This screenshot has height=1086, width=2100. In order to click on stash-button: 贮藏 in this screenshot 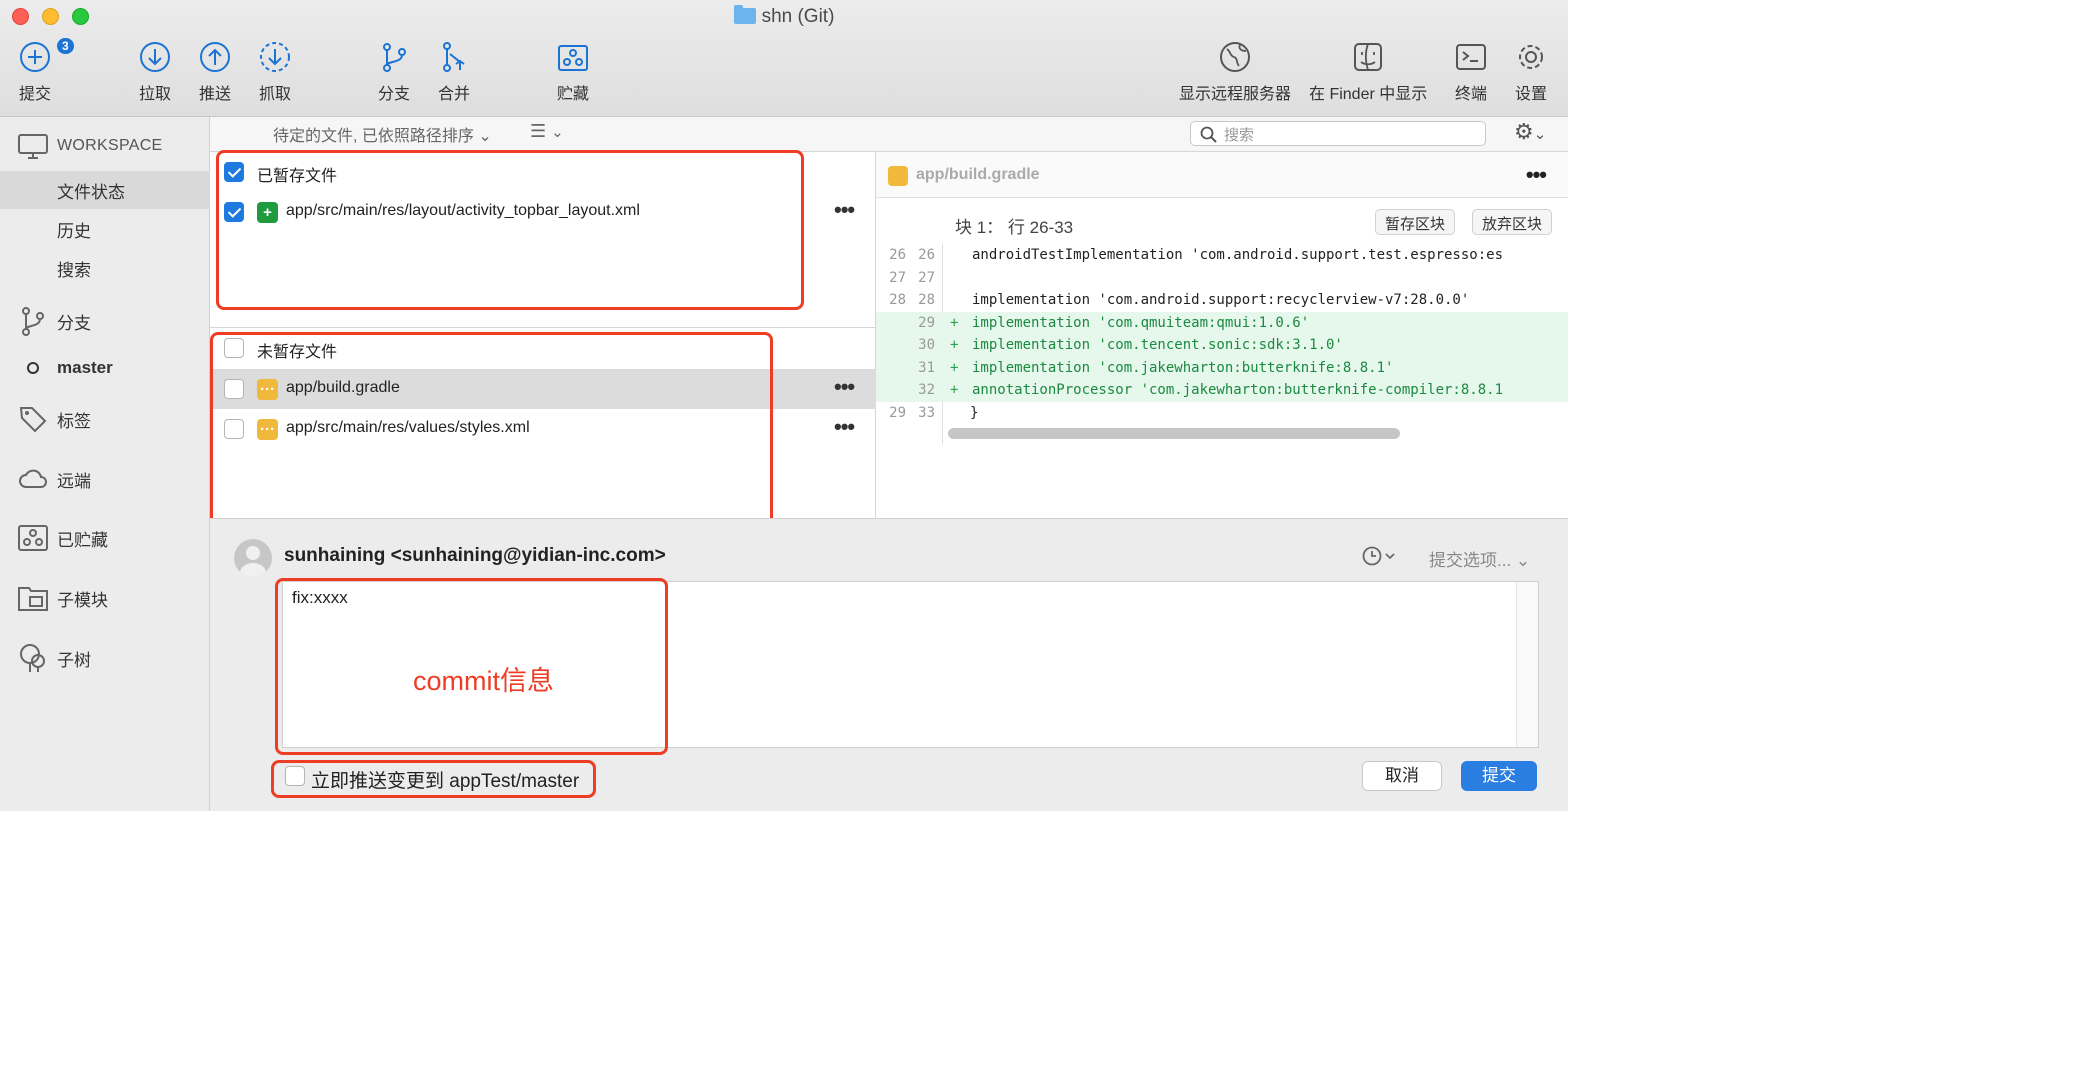, I will do `click(573, 72)`.